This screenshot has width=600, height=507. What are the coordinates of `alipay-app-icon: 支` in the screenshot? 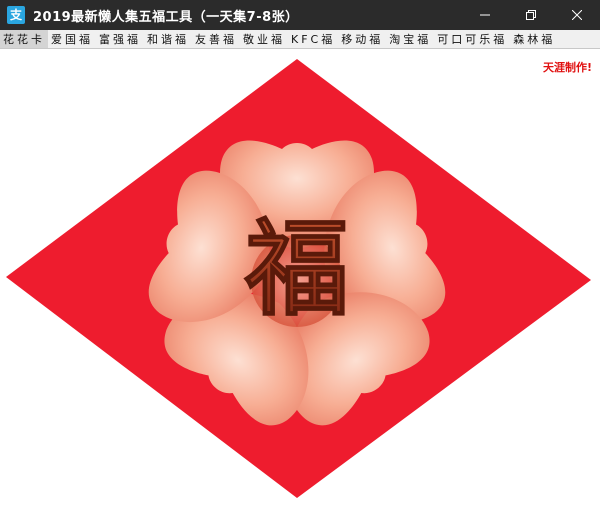 It's located at (16, 15).